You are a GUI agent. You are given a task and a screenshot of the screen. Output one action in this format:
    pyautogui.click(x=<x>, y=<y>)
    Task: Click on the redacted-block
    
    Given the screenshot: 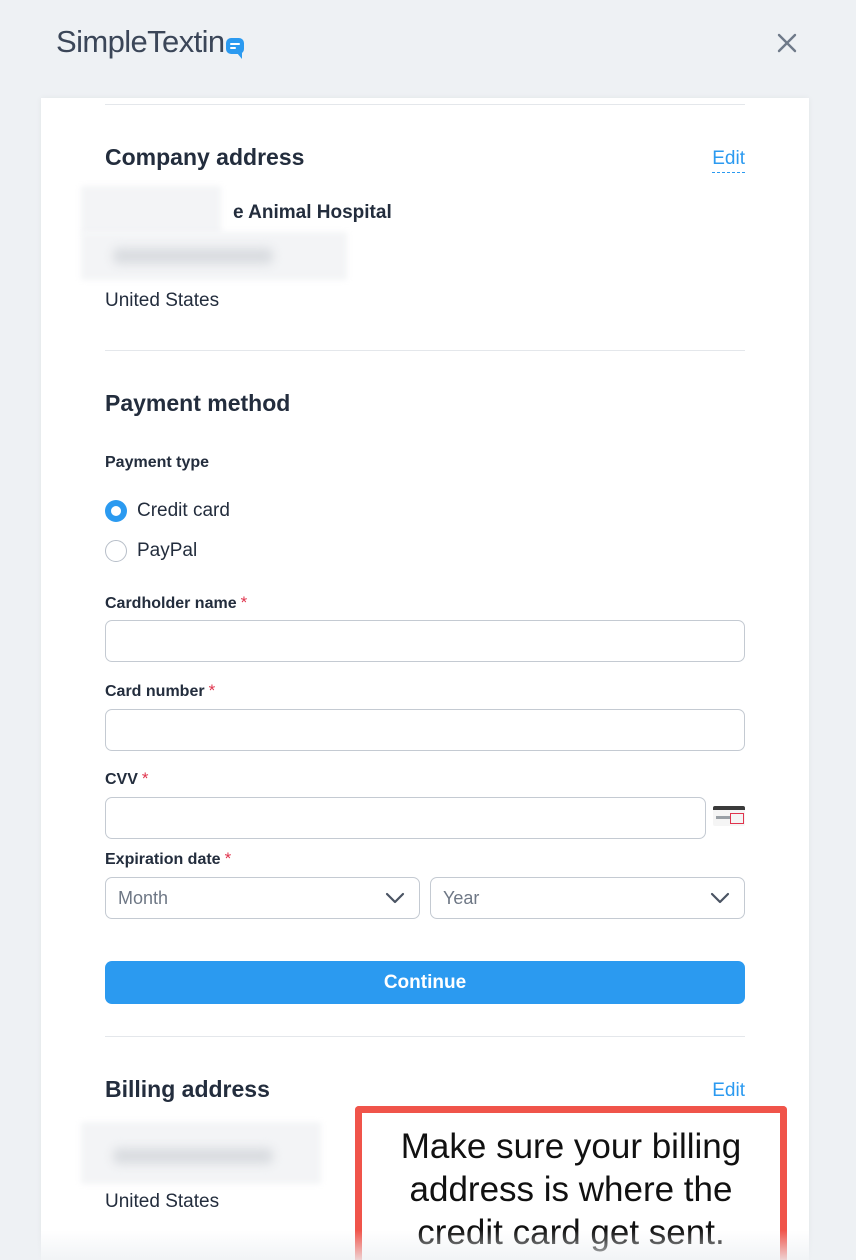 What is the action you would take?
    pyautogui.click(x=151, y=210)
    